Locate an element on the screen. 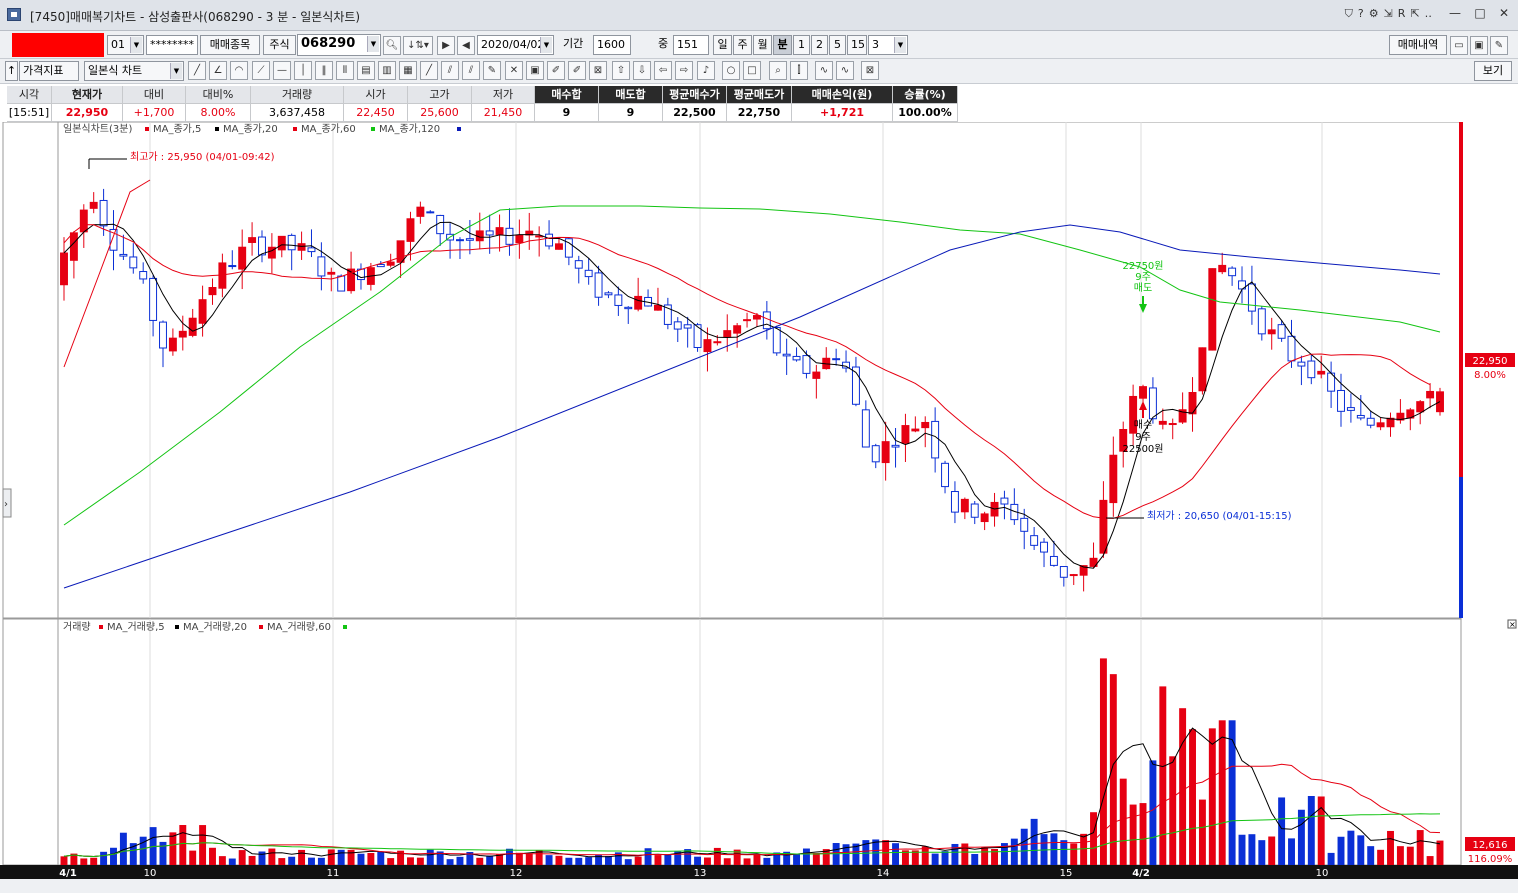 This screenshot has height=893, width=1518. fan-tool-icon: ⟋ is located at coordinates (261, 70).